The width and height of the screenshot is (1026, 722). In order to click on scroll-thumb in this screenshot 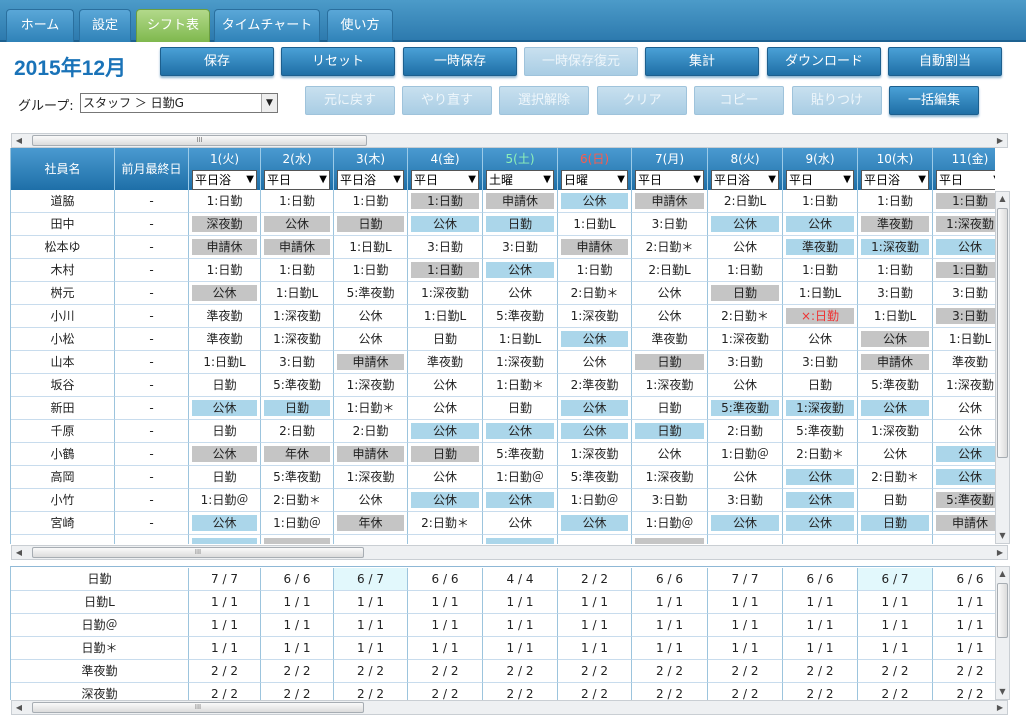, I will do `click(1002, 610)`.